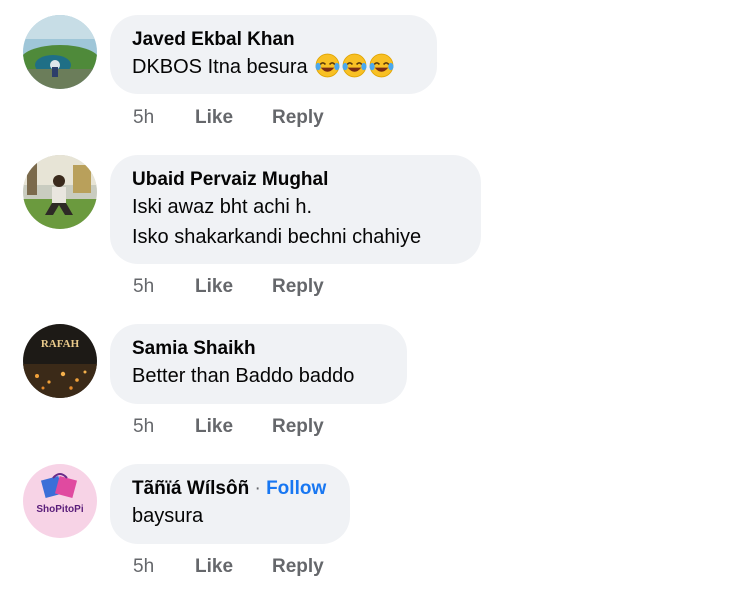  I want to click on follow-button: Follow, so click(296, 488).